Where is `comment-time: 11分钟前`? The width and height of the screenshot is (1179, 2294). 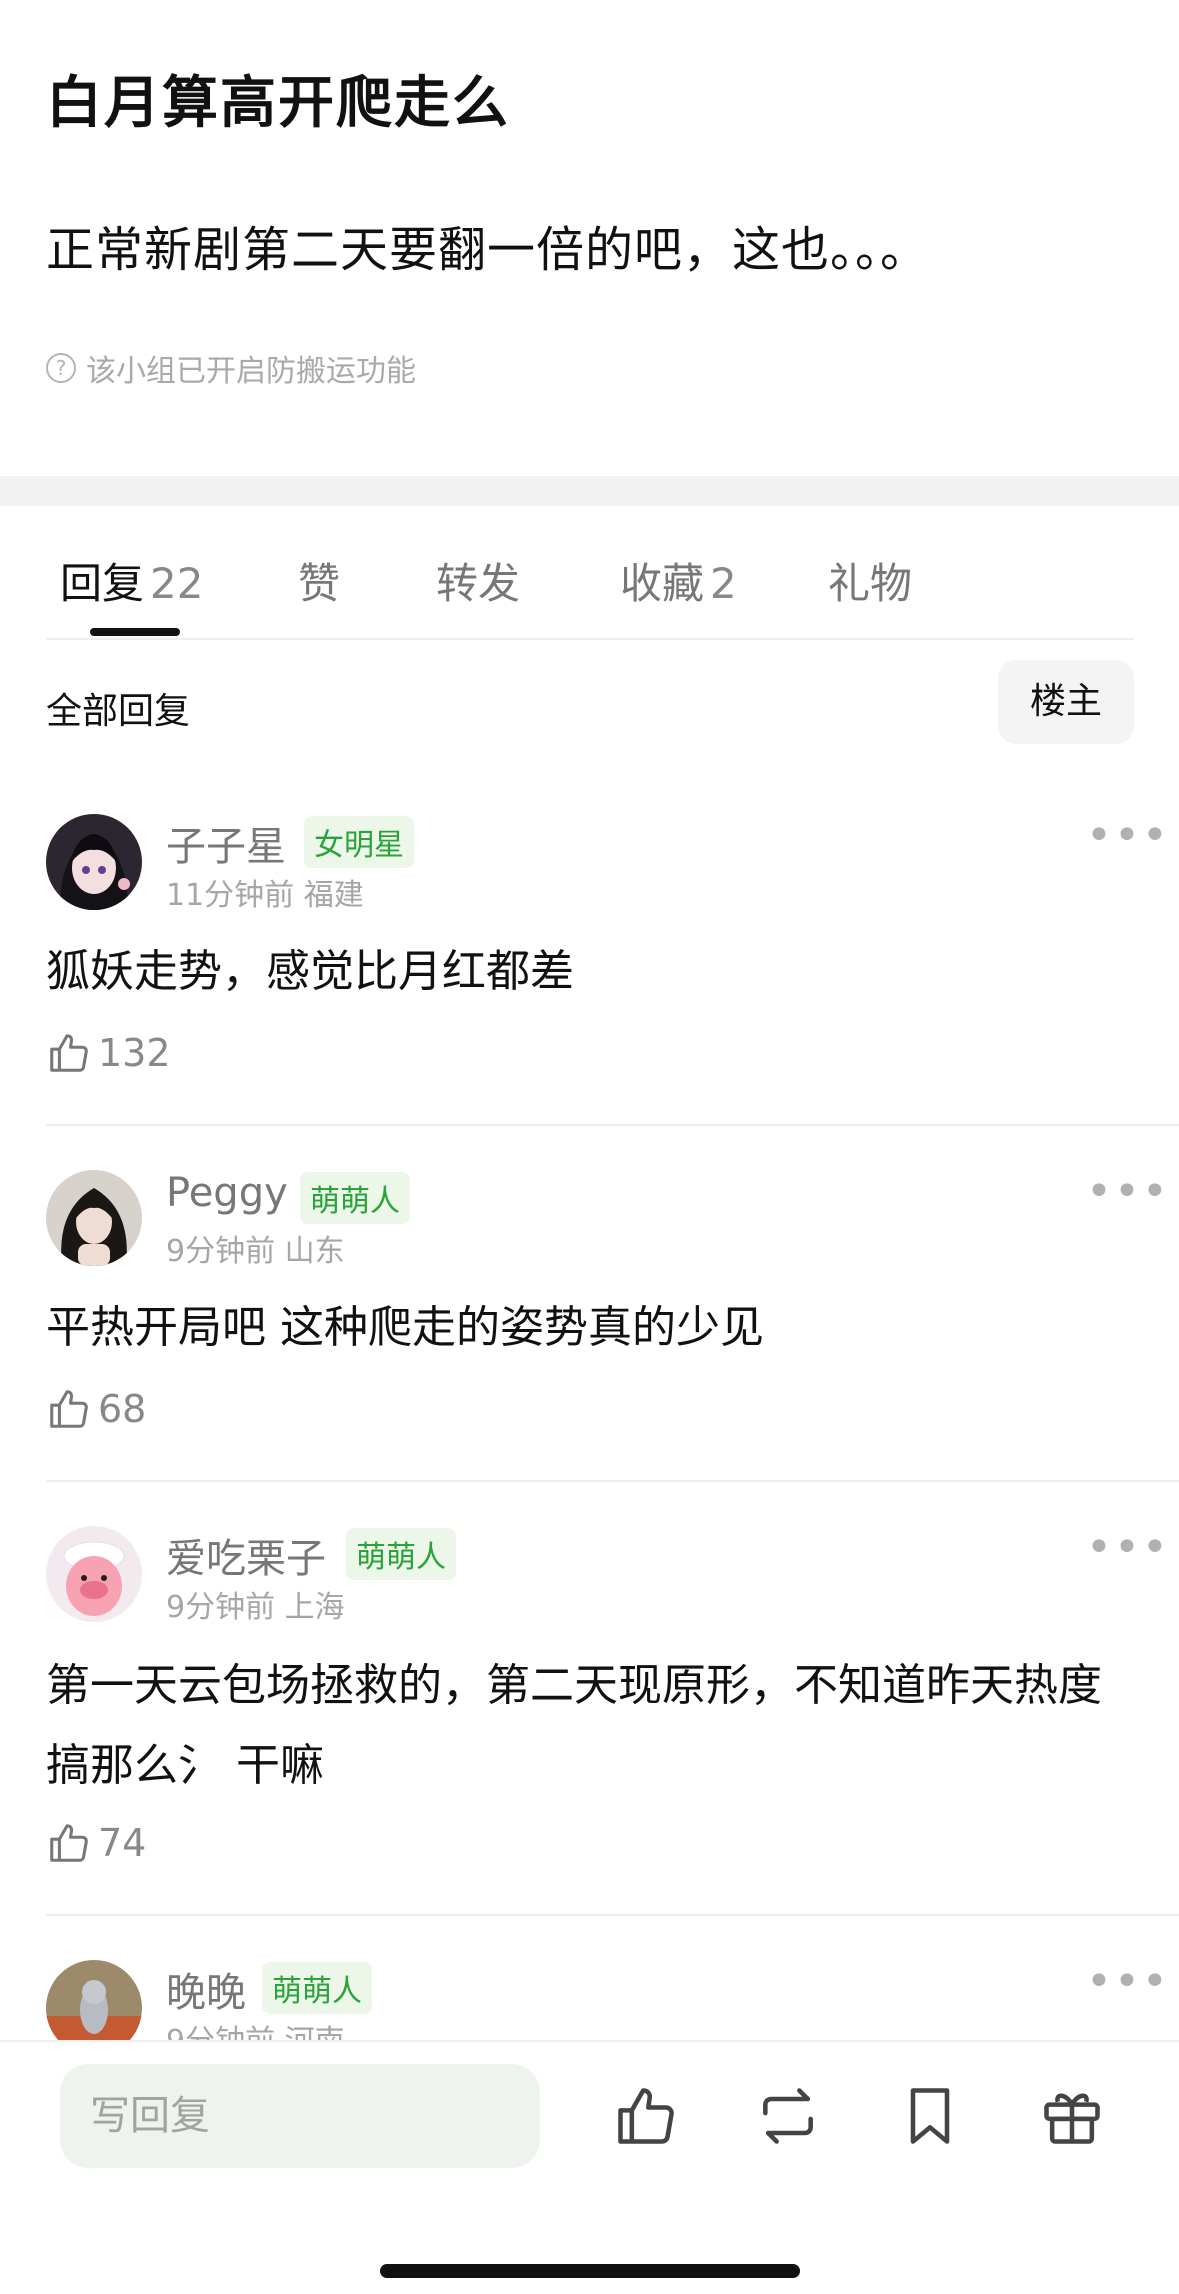
comment-time: 11分钟前 is located at coordinates (230, 895).